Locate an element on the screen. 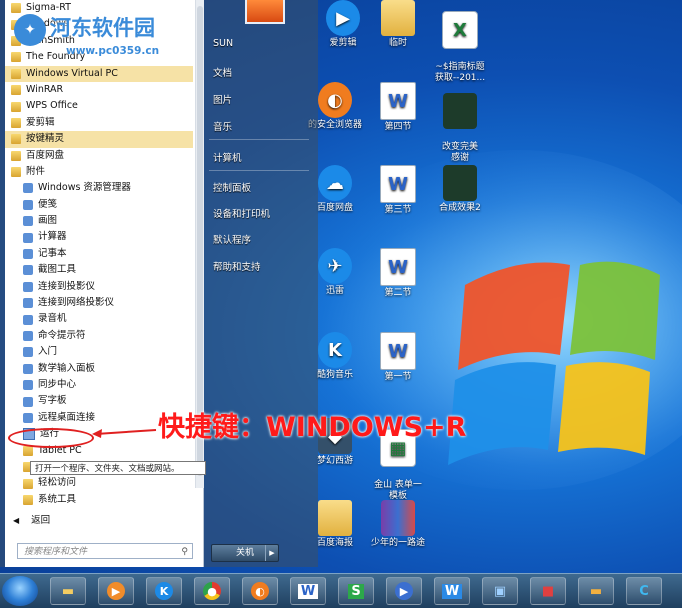 Image resolution: width=682 pixels, height=608 pixels. right-item-devices-printers: 设备和打印机 is located at coordinates (241, 213).